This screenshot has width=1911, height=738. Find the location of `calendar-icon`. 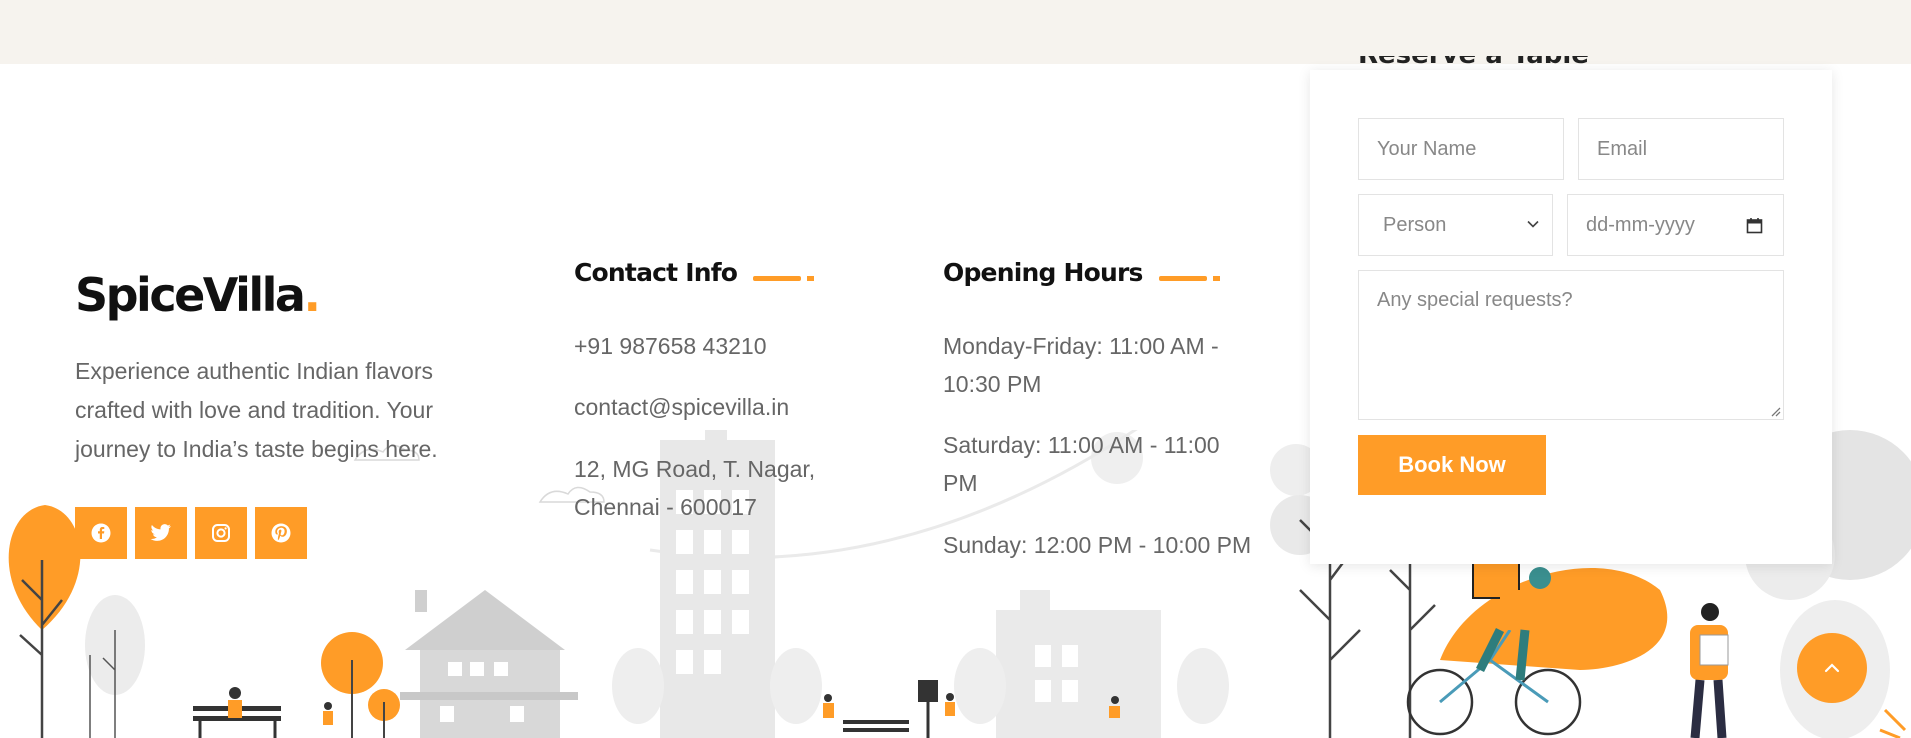

calendar-icon is located at coordinates (1754, 225).